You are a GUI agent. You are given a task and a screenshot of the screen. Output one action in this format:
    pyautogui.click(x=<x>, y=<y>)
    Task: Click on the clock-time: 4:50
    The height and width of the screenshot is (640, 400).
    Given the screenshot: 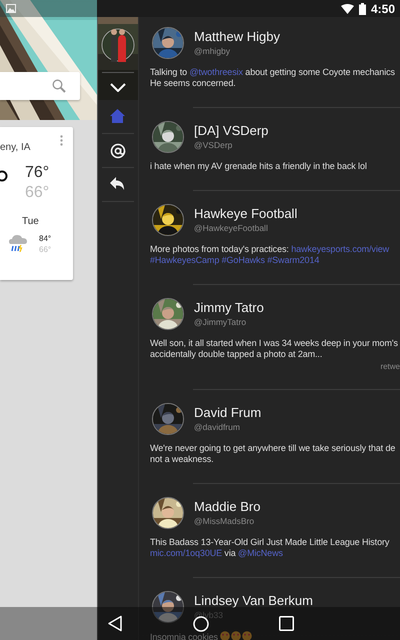 What is the action you would take?
    pyautogui.click(x=382, y=9)
    